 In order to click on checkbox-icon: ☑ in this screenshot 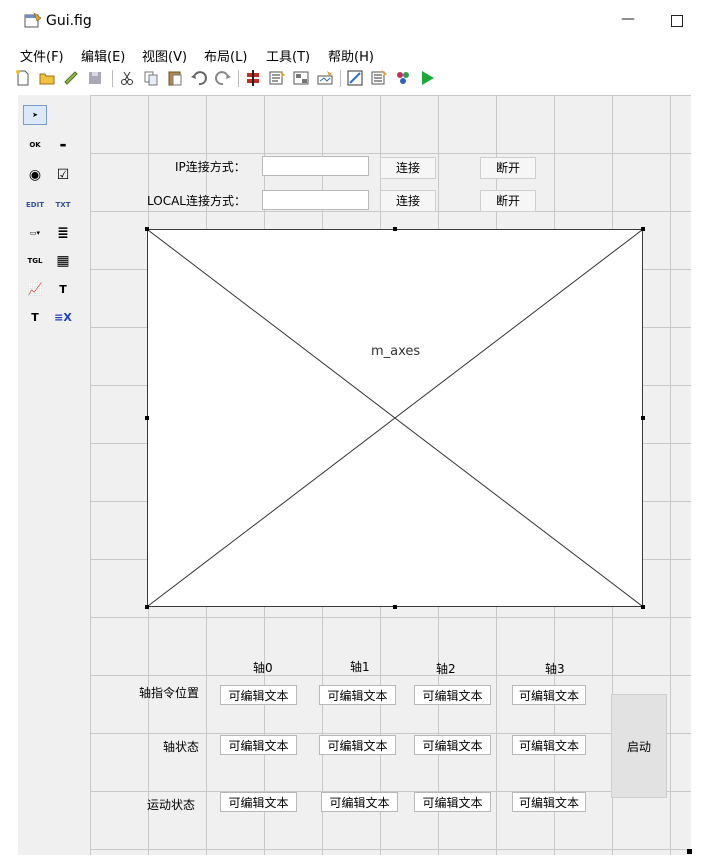, I will do `click(63, 175)`.